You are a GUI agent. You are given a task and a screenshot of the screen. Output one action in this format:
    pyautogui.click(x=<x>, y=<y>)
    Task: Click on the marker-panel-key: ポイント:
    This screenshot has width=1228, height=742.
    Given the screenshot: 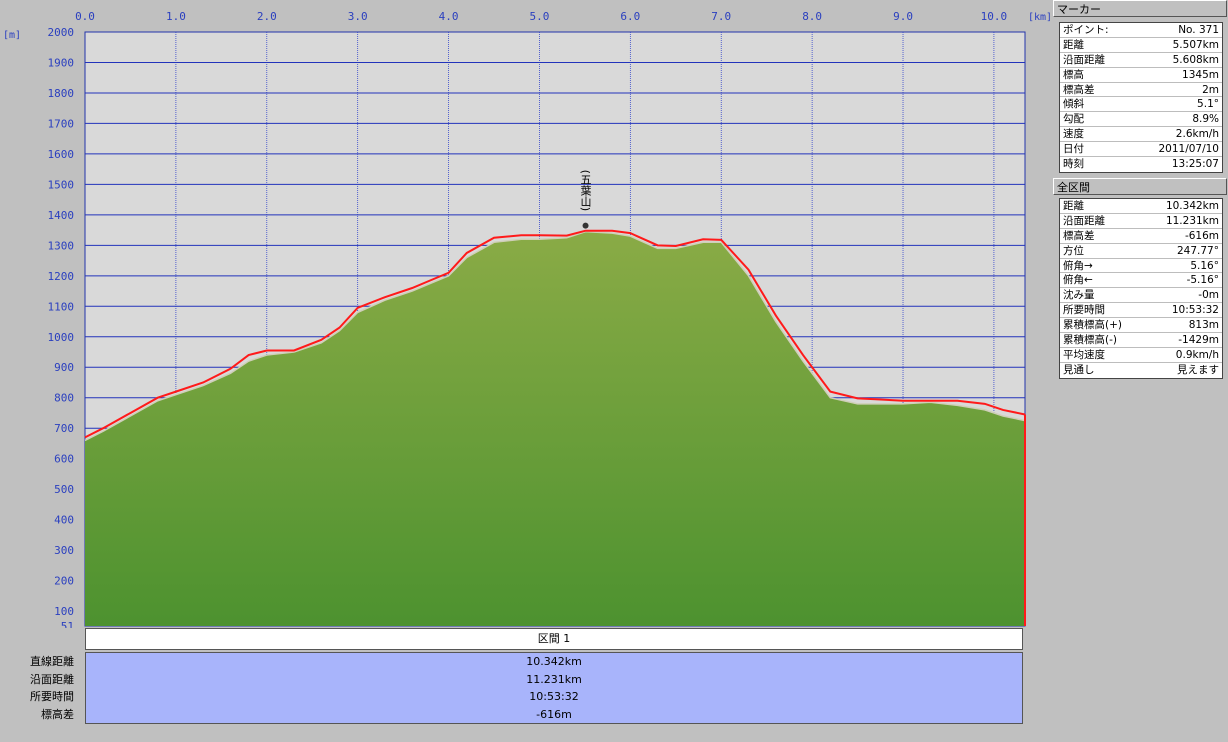 What is the action you would take?
    pyautogui.click(x=1086, y=30)
    